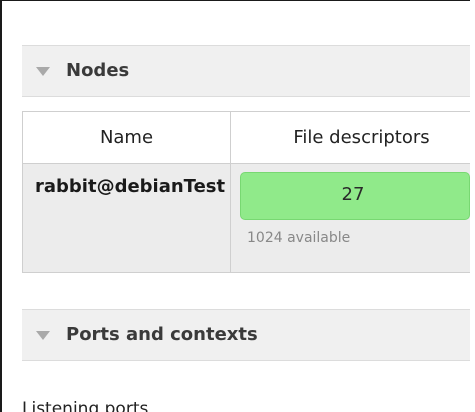 This screenshot has width=475, height=412. Describe the element at coordinates (98, 70) in the screenshot. I see `nodes-section-title: Nodes` at that location.